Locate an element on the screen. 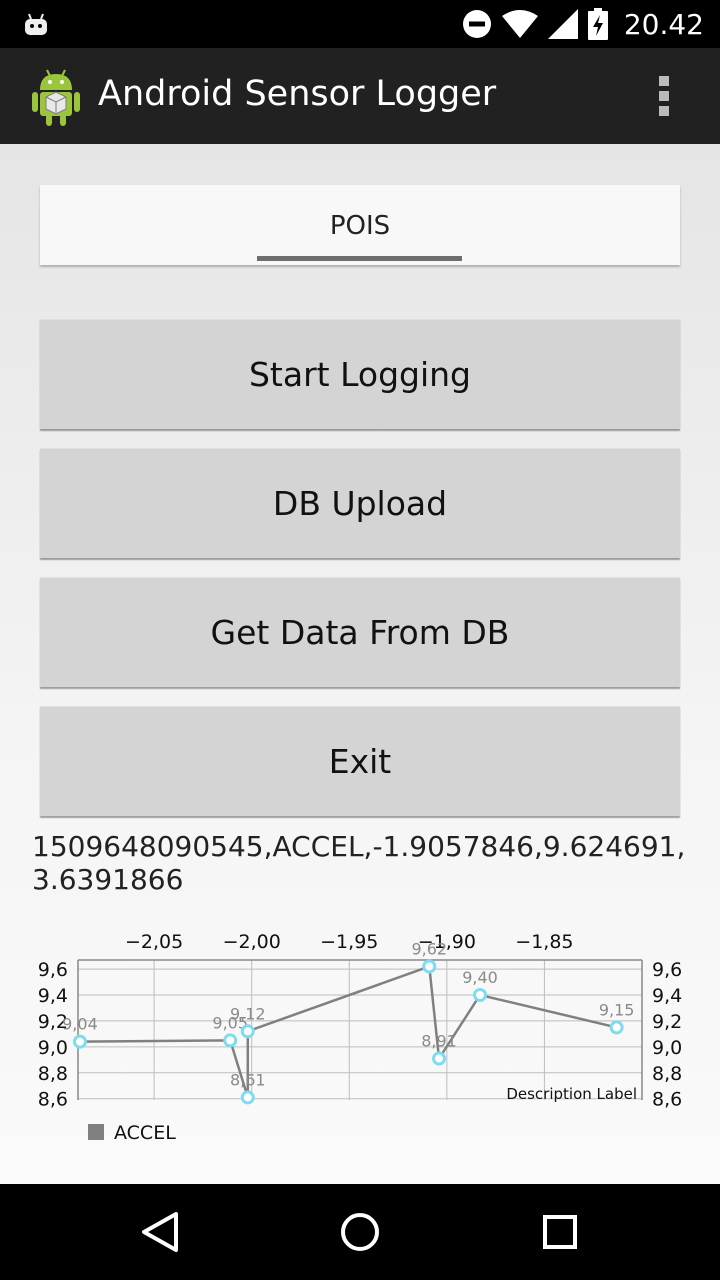 The width and height of the screenshot is (720, 1280). start-logging-button: Start Logging is located at coordinates (360, 374).